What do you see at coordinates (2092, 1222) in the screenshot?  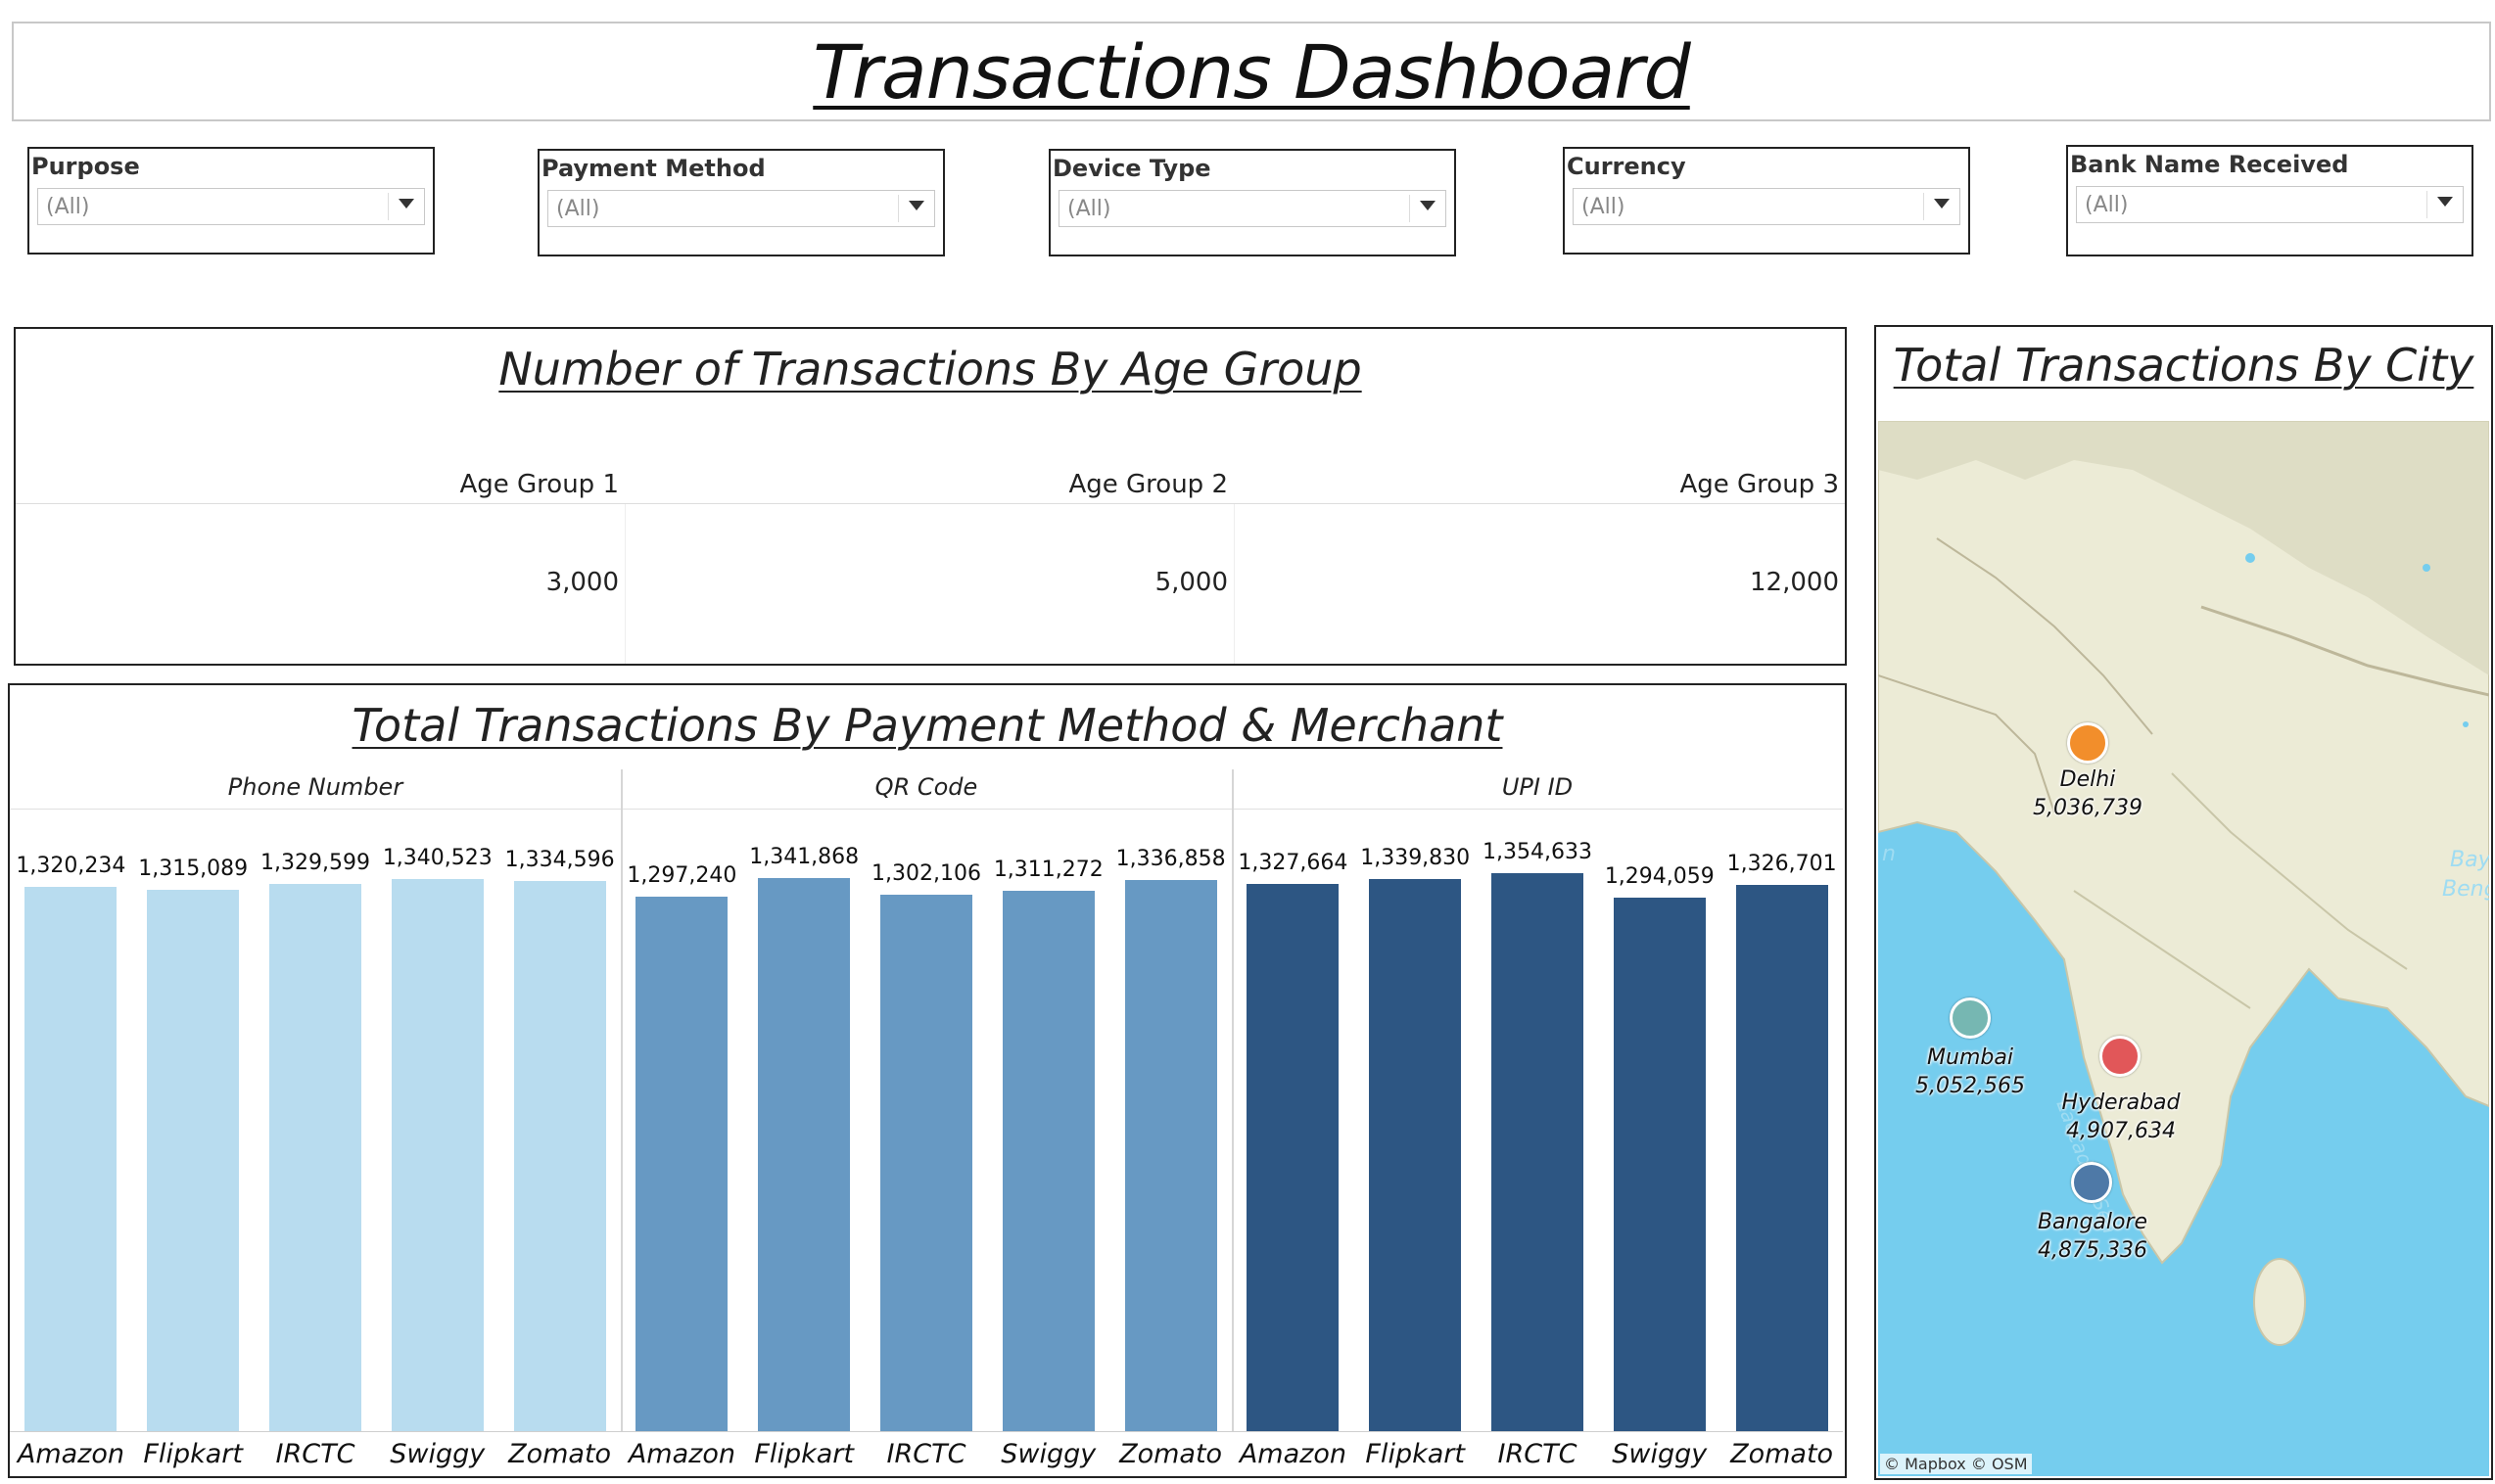 I see `city-name: Bangalore` at bounding box center [2092, 1222].